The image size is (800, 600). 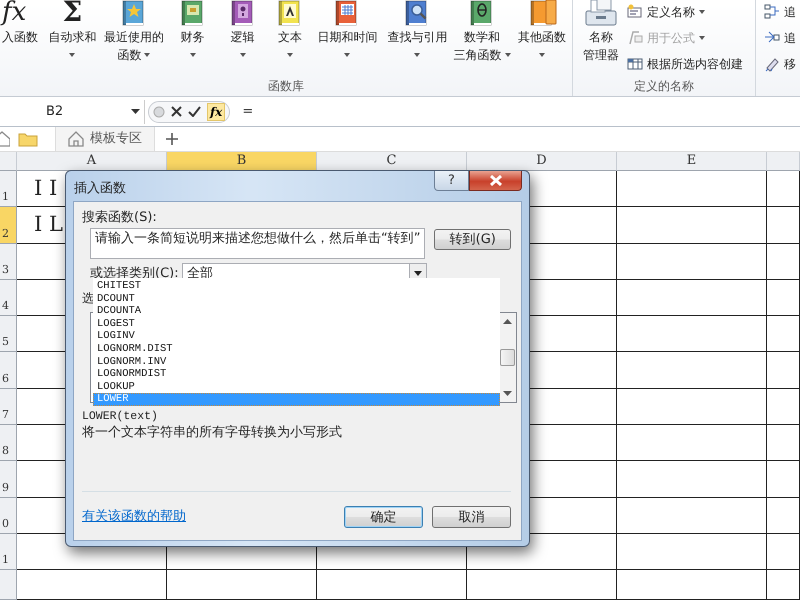 What do you see at coordinates (8, 298) in the screenshot?
I see `row-header: 4` at bounding box center [8, 298].